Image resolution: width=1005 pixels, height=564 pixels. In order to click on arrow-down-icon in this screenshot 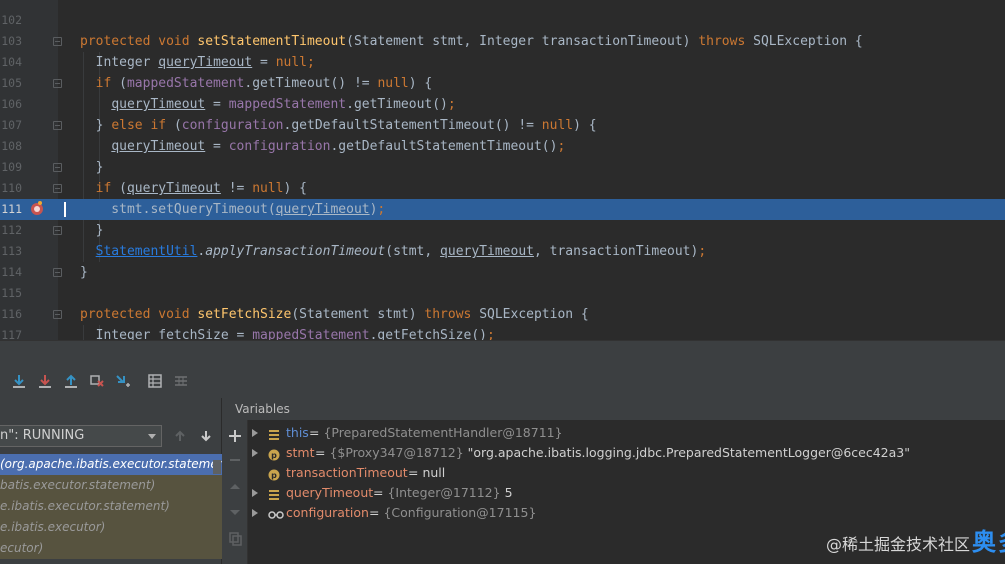, I will do `click(206, 436)`.